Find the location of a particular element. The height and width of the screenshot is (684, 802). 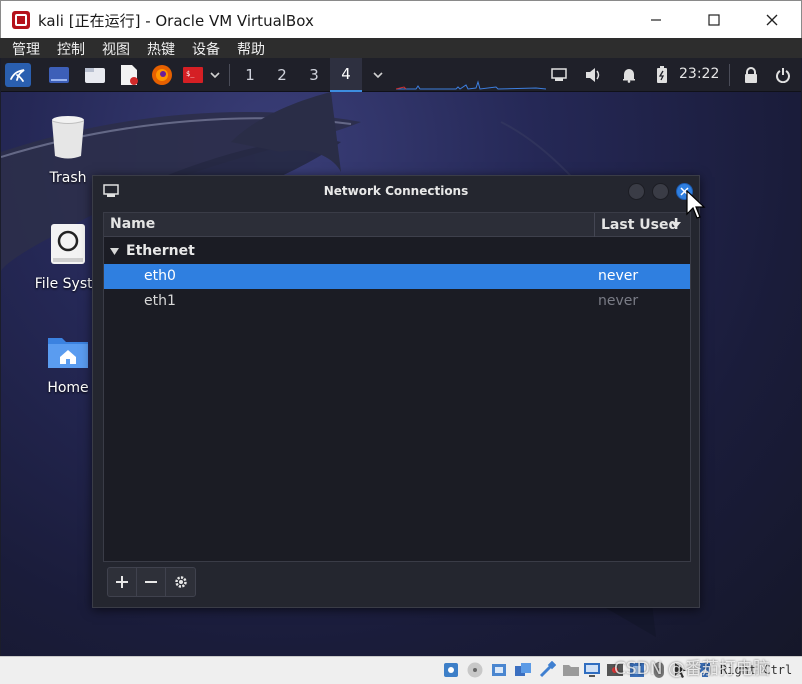

connection-row-eth0: eth0 never is located at coordinates (397, 276).